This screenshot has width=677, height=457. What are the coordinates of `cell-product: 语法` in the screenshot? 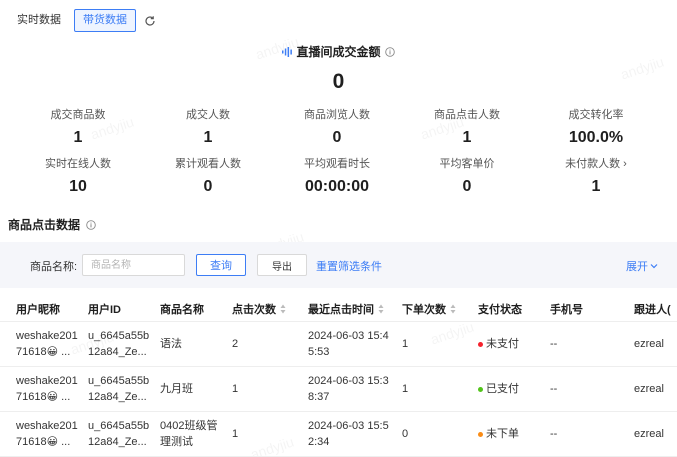 It's located at (171, 344).